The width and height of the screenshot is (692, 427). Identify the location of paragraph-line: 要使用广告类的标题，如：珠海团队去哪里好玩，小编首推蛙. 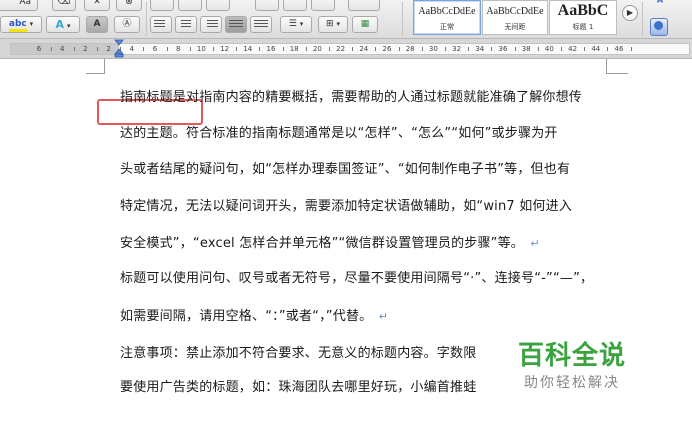
(298, 385).